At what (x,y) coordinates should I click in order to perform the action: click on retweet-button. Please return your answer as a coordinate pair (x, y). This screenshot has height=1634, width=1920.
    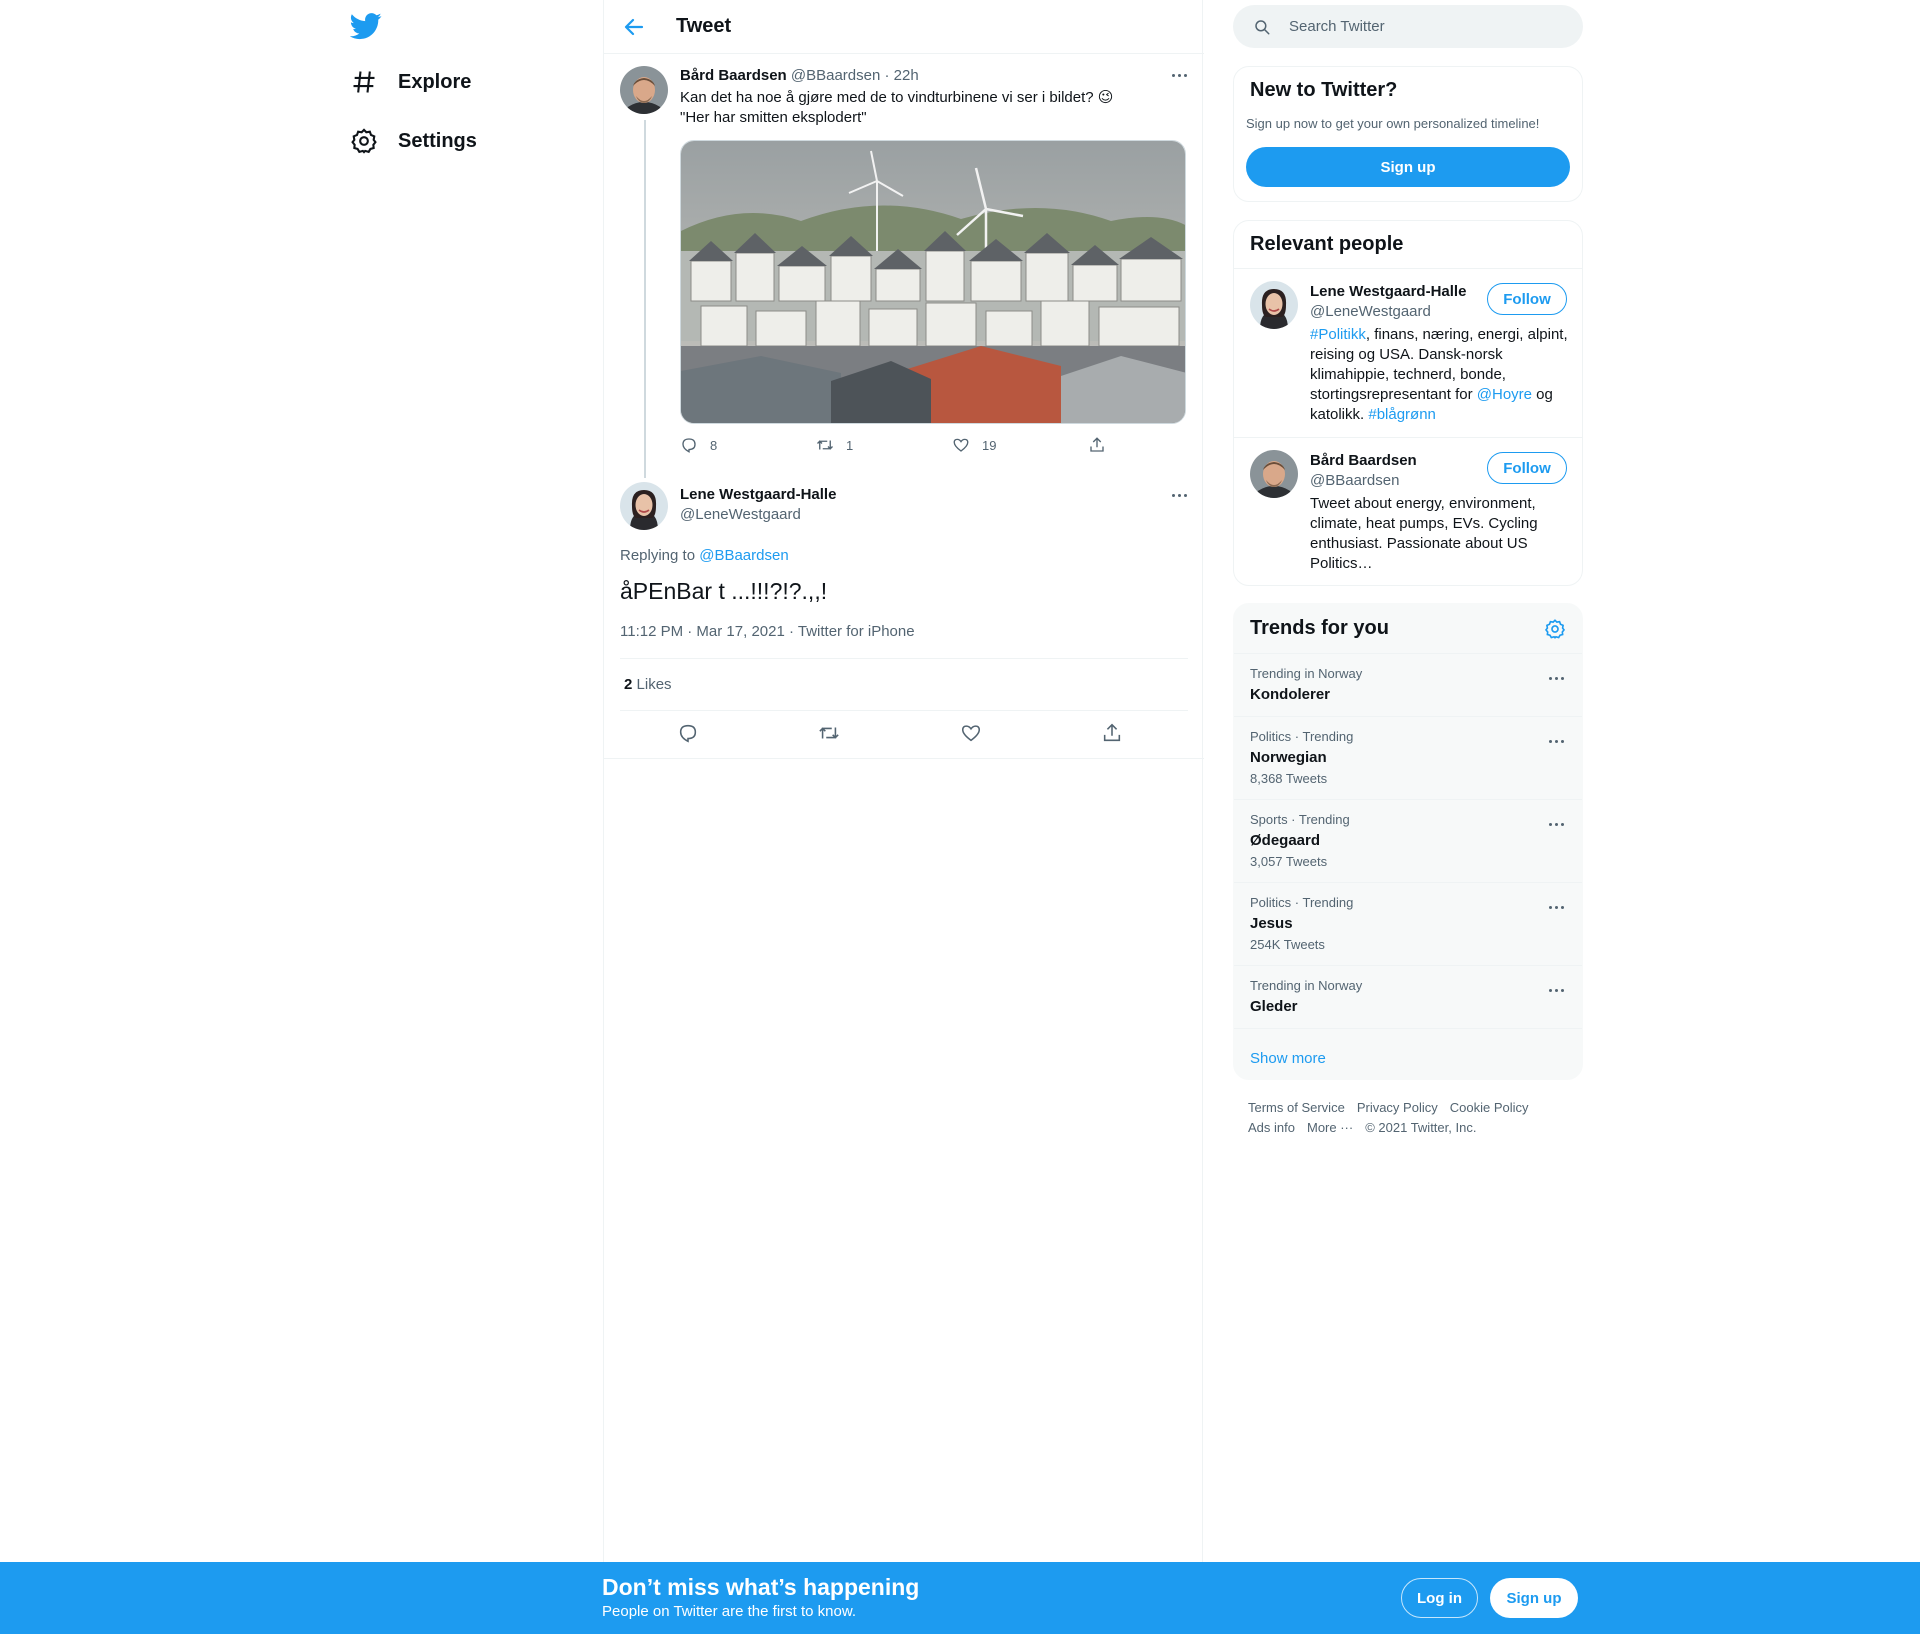
    Looking at the image, I should click on (831, 735).